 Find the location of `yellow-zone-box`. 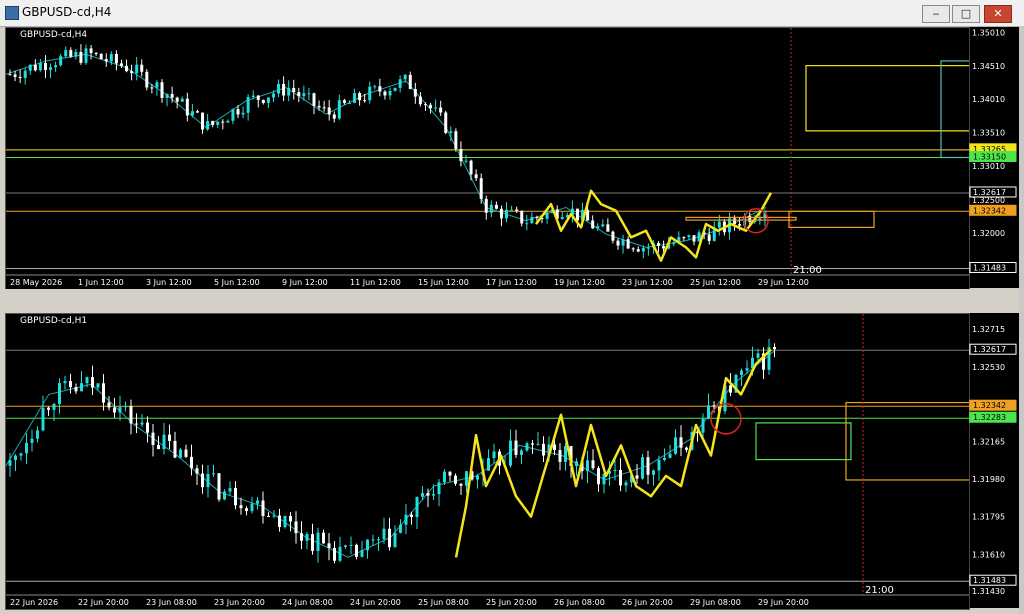

yellow-zone-box is located at coordinates (888, 98).